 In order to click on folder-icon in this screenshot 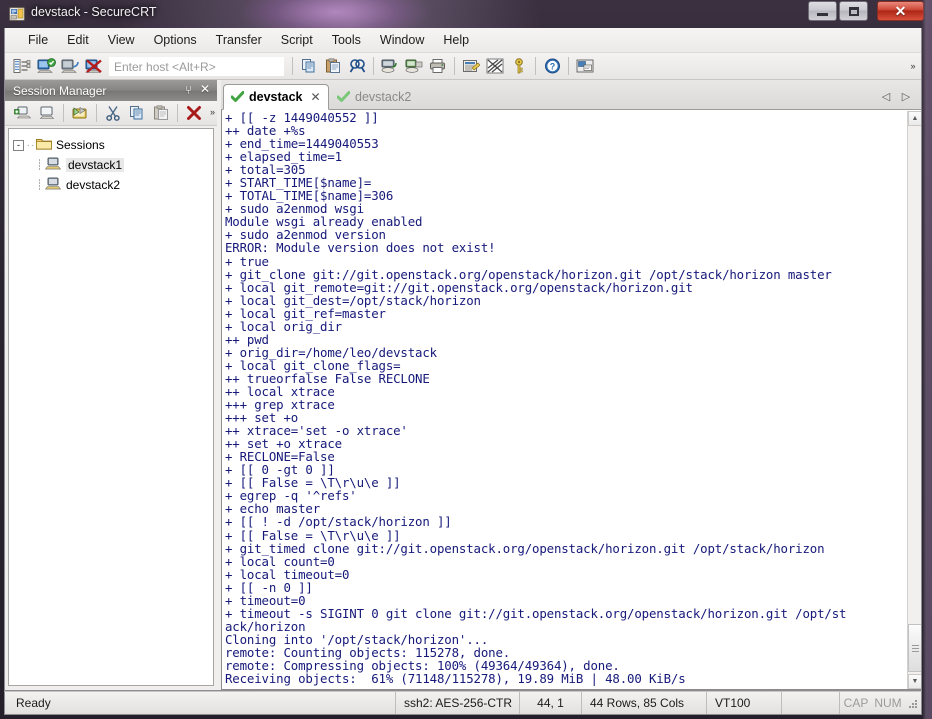, I will do `click(44, 145)`.